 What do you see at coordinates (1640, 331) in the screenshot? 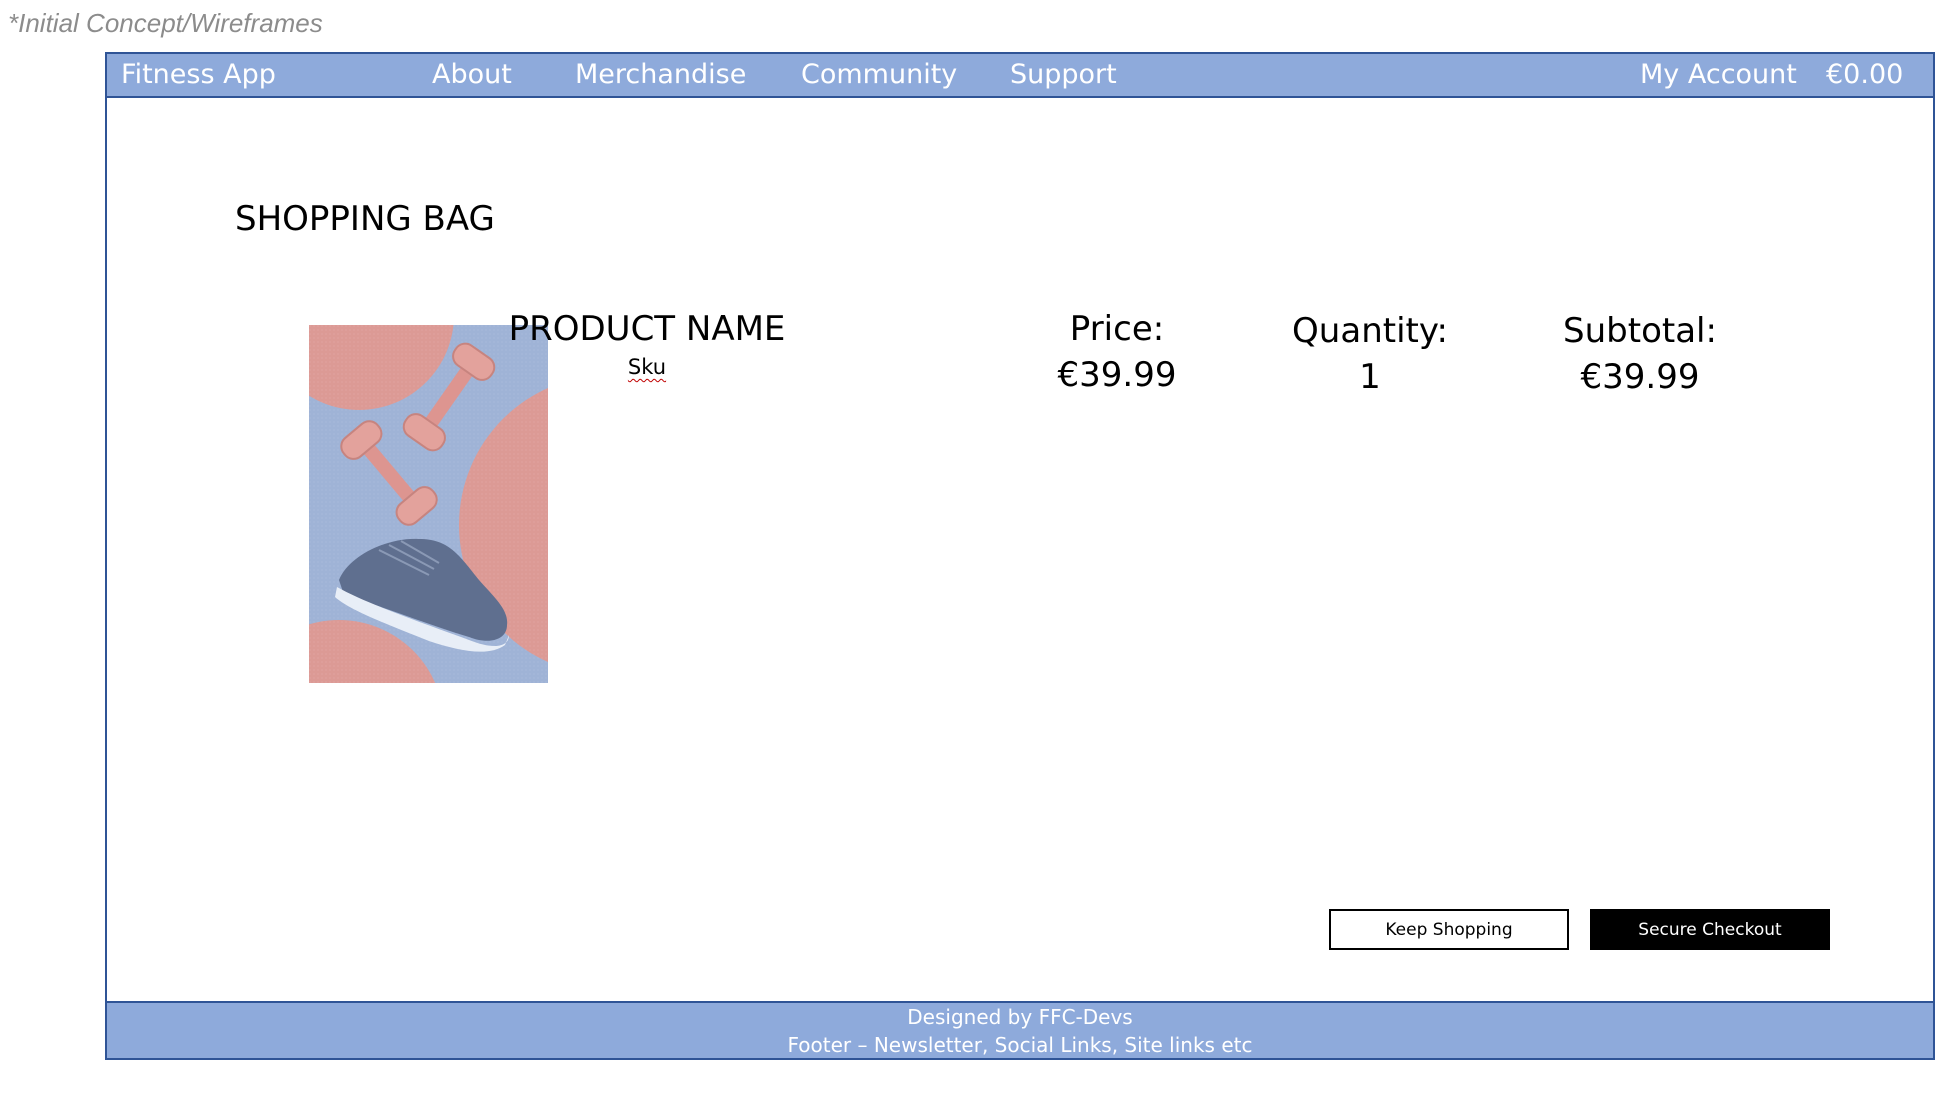
I see `subtotal-label: Subtotal:` at bounding box center [1640, 331].